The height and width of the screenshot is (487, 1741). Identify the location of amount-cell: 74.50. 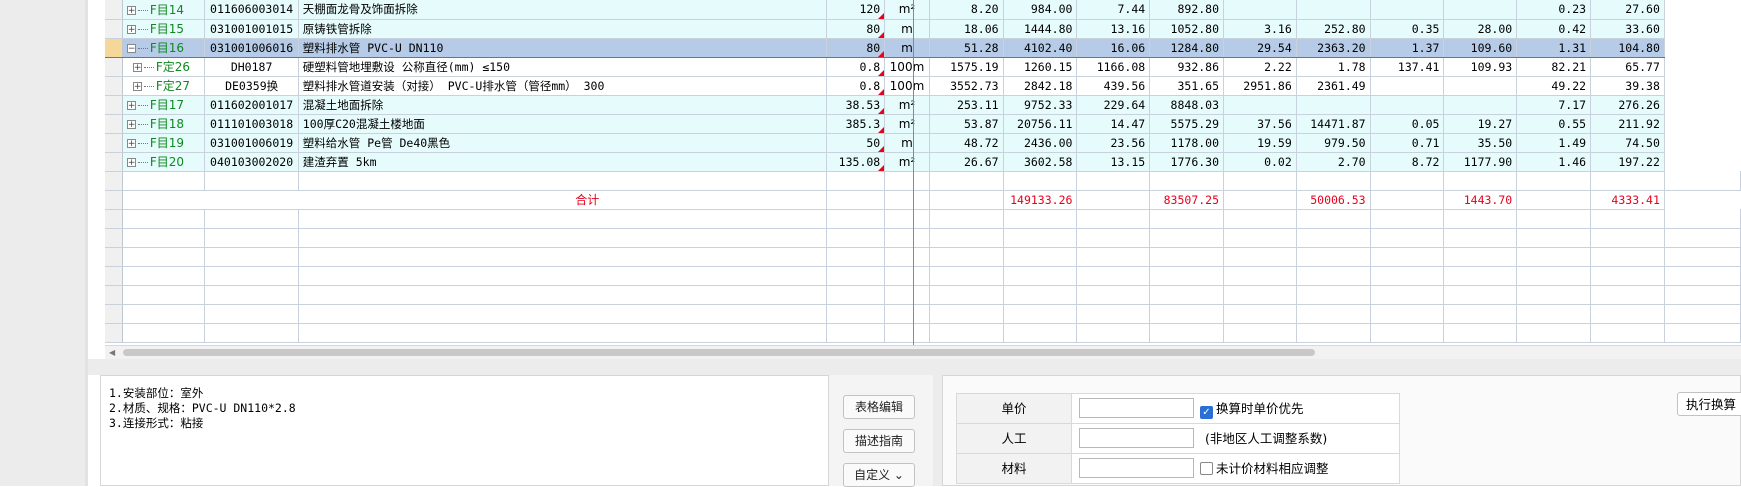
(1627, 143).